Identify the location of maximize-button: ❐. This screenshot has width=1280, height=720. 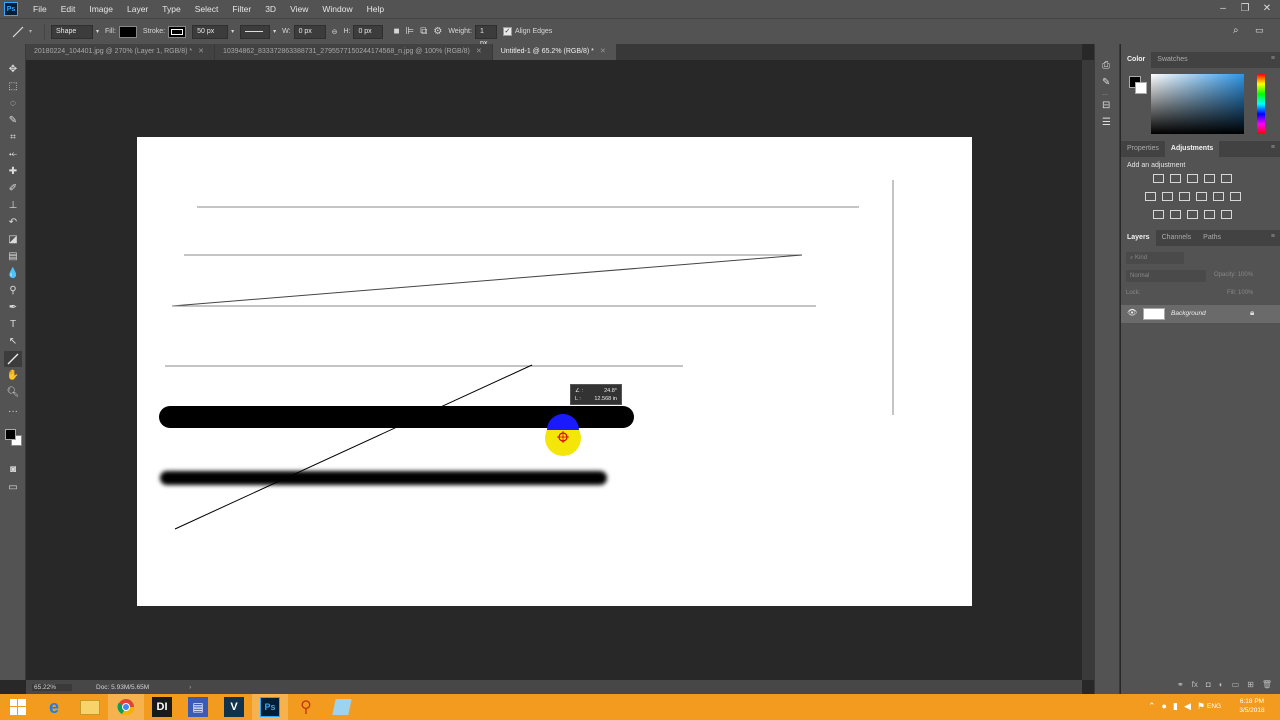
(1245, 9).